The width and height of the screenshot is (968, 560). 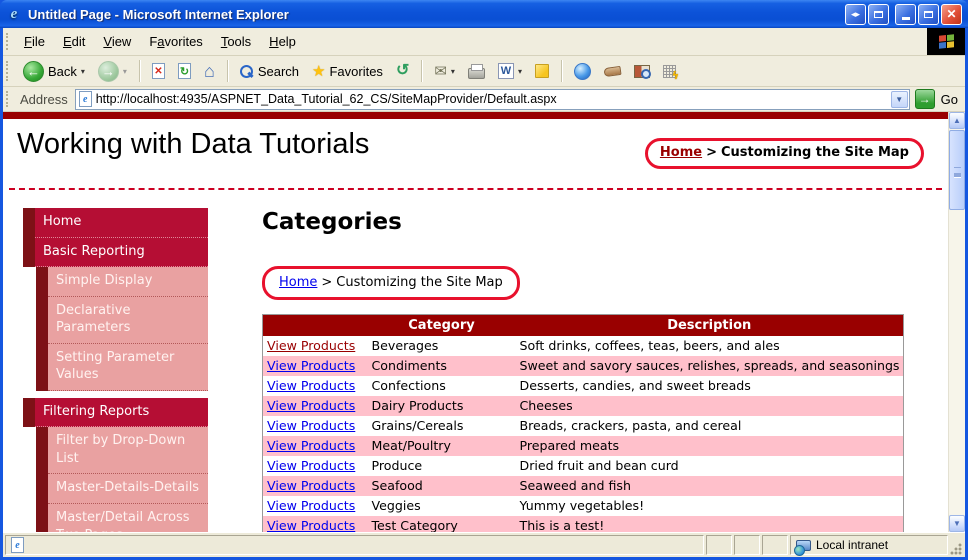 I want to click on sidebar-item-filtering-reports: Filtering Reports, so click(x=115, y=412).